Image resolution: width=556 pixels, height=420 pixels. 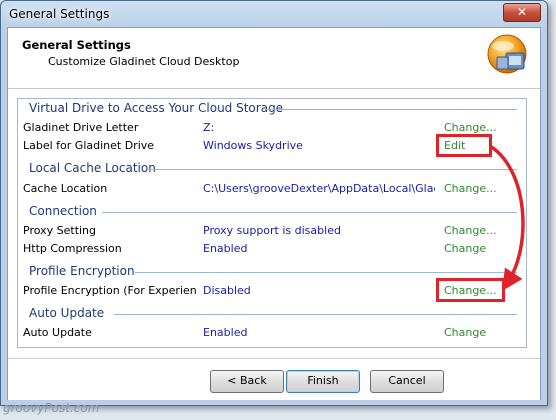 I want to click on header-subtitle: Customize Gladinet Cloud Desktop, so click(x=144, y=61).